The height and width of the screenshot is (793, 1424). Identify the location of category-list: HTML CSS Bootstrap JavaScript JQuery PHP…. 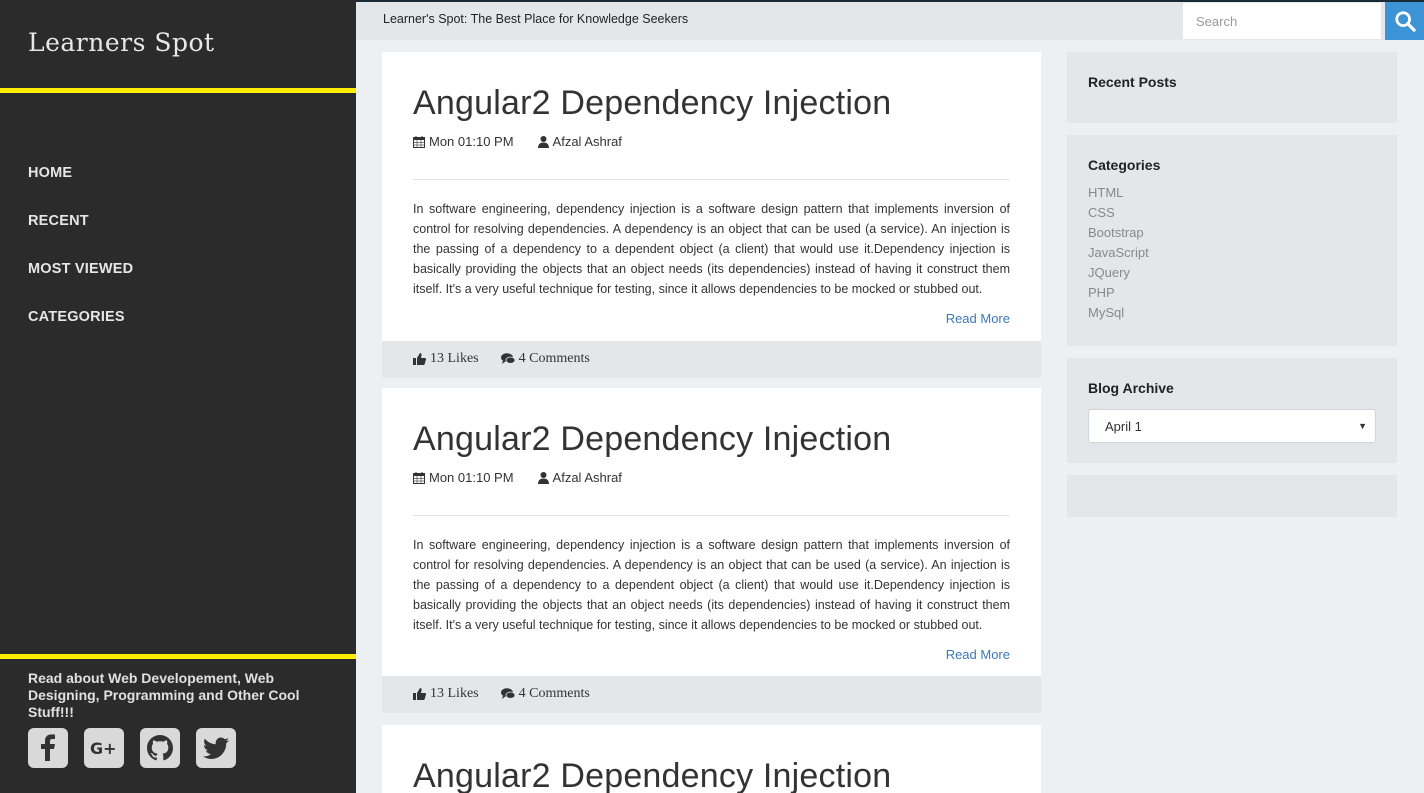
(1118, 255).